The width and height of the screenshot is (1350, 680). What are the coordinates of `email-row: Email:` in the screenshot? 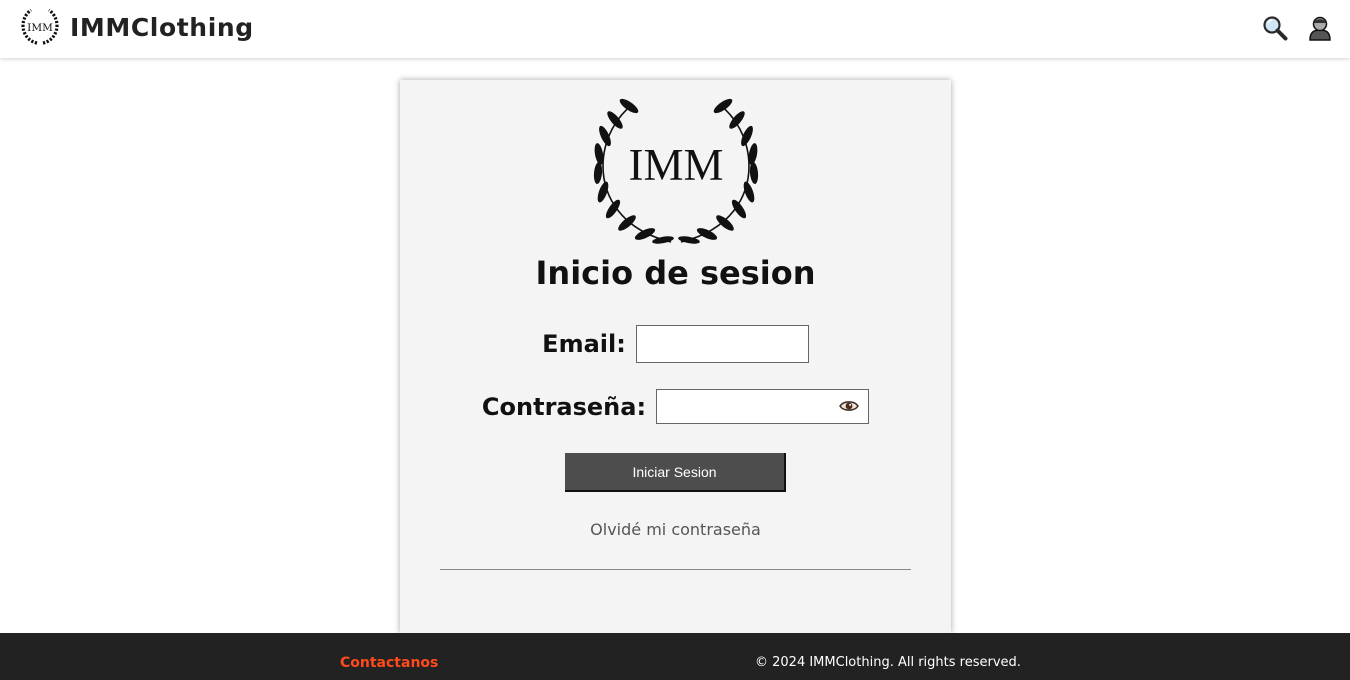 It's located at (675, 344).